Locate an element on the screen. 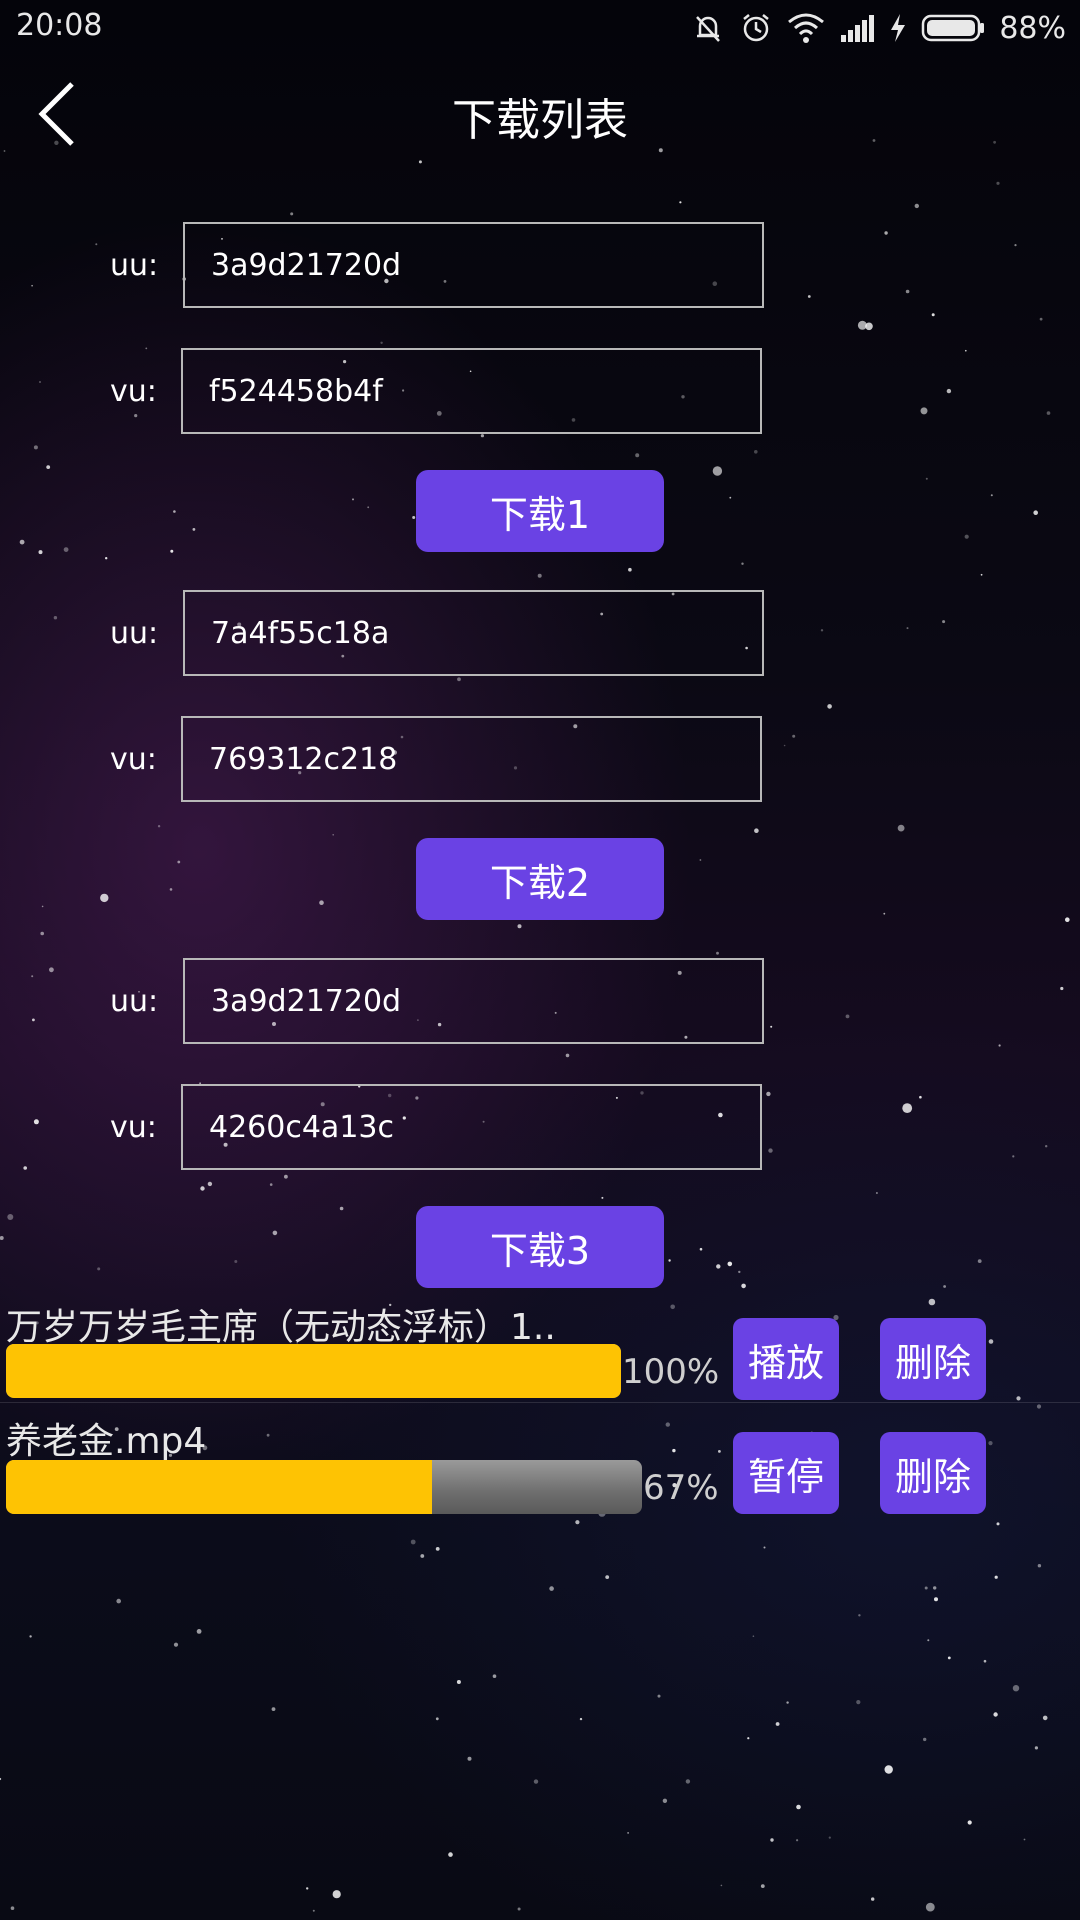 This screenshot has width=1080, height=1920. progress-percent: 100% is located at coordinates (671, 1372).